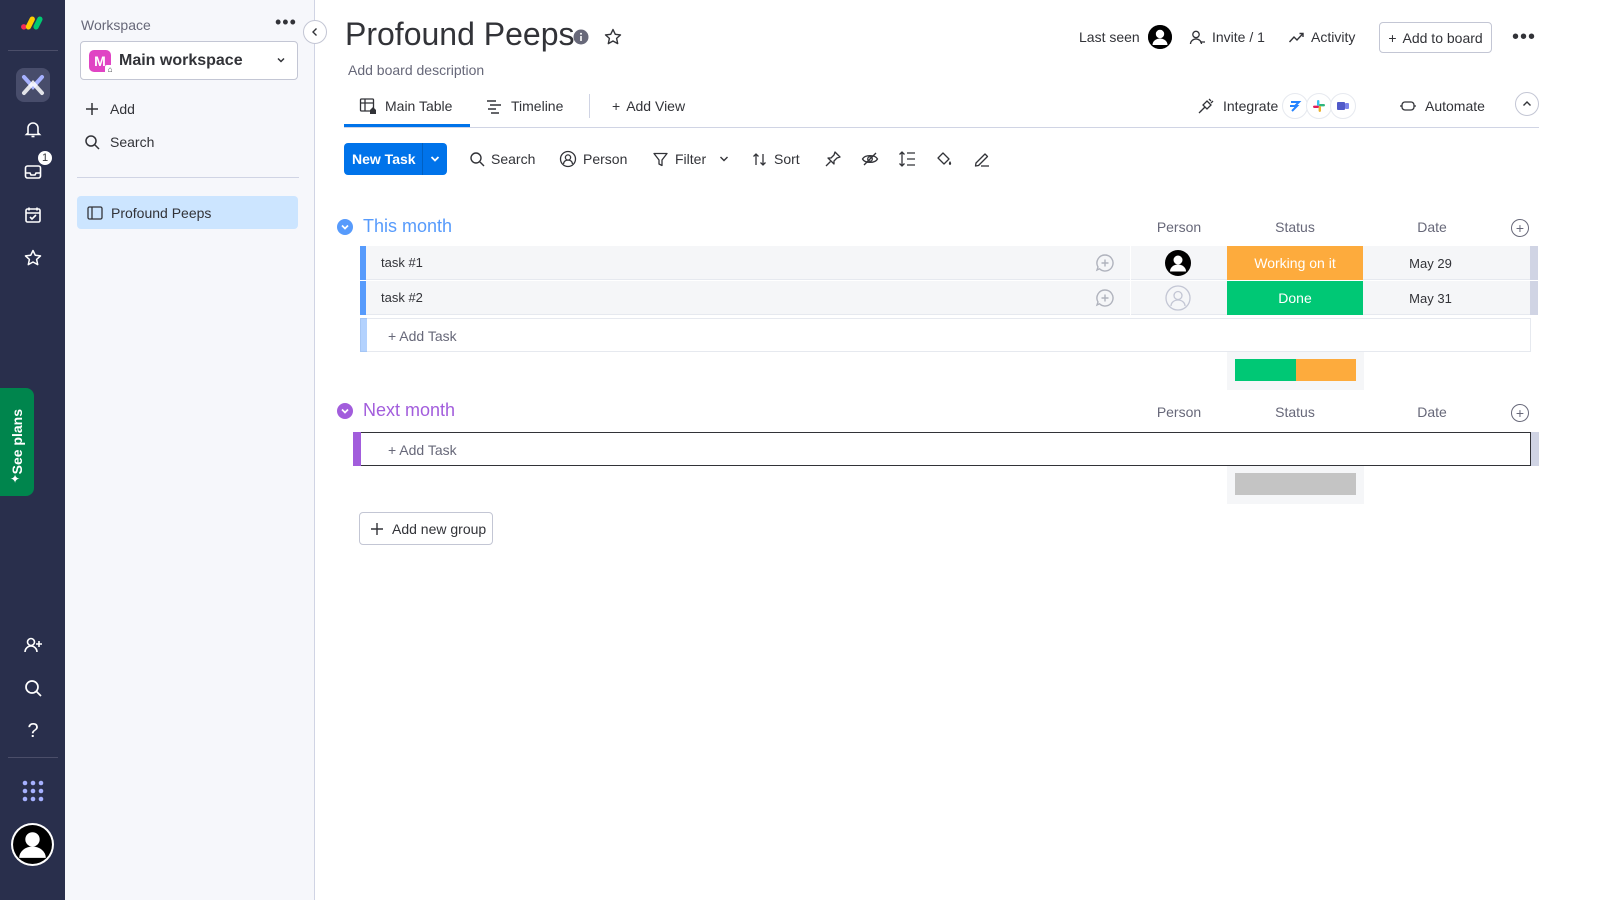  Describe the element at coordinates (33, 23) in the screenshot. I see `monday-logo-icon` at that location.